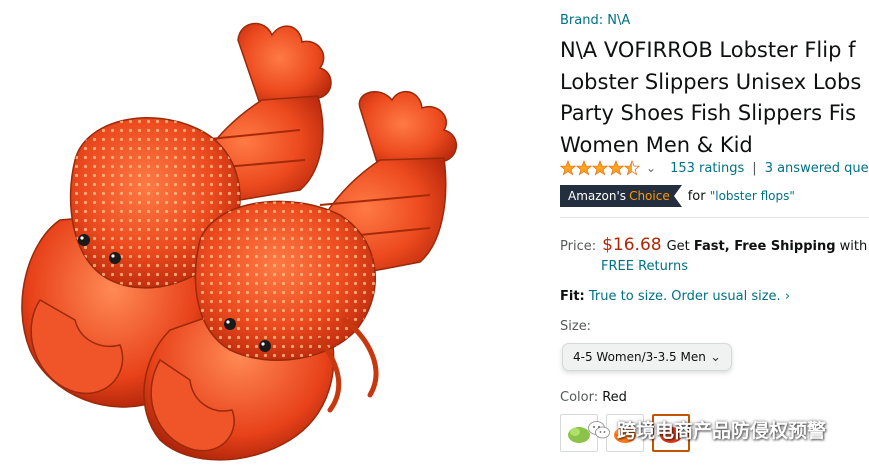 Image resolution: width=869 pixels, height=472 pixels. I want to click on fit-link: True to size. Order usual size. ›, so click(689, 296).